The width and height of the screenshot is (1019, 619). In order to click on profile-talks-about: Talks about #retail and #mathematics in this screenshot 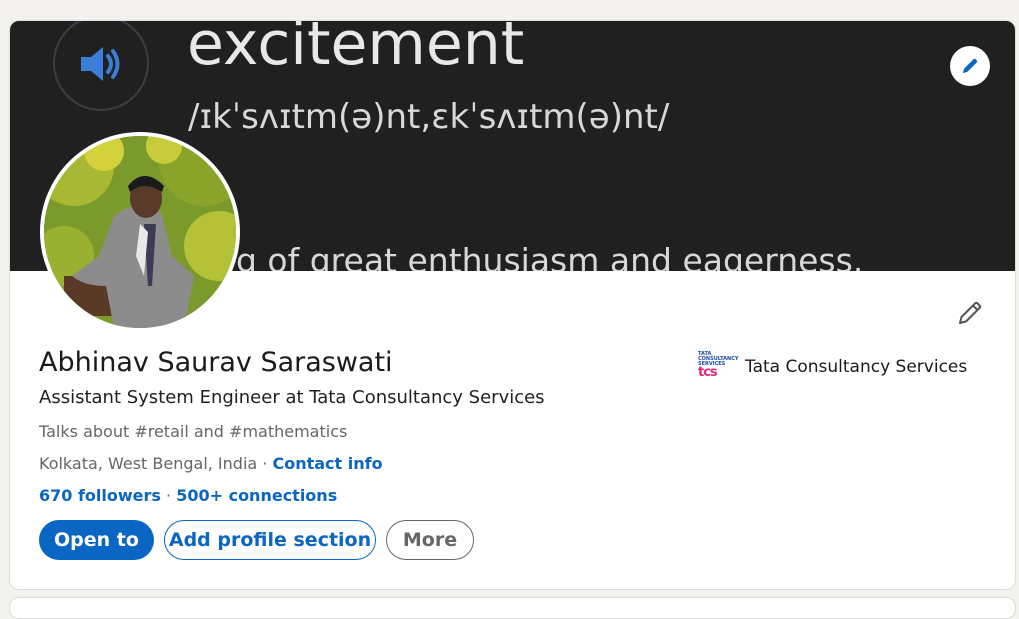, I will do `click(193, 431)`.